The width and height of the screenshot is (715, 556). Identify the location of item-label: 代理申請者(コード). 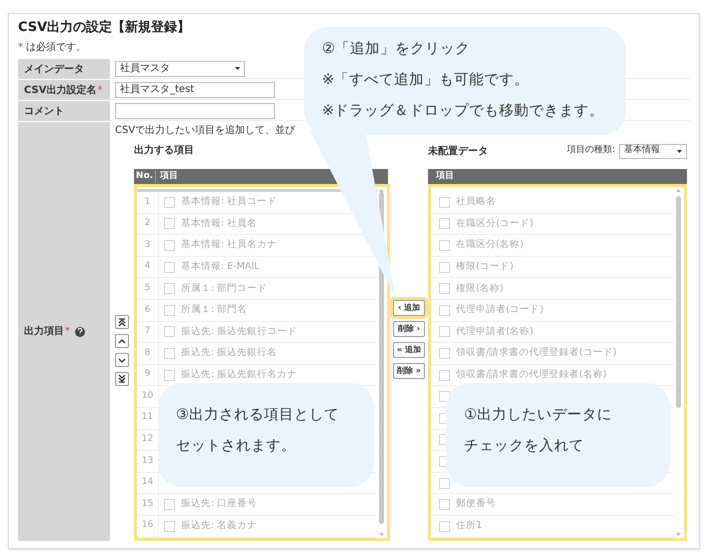
(500, 310).